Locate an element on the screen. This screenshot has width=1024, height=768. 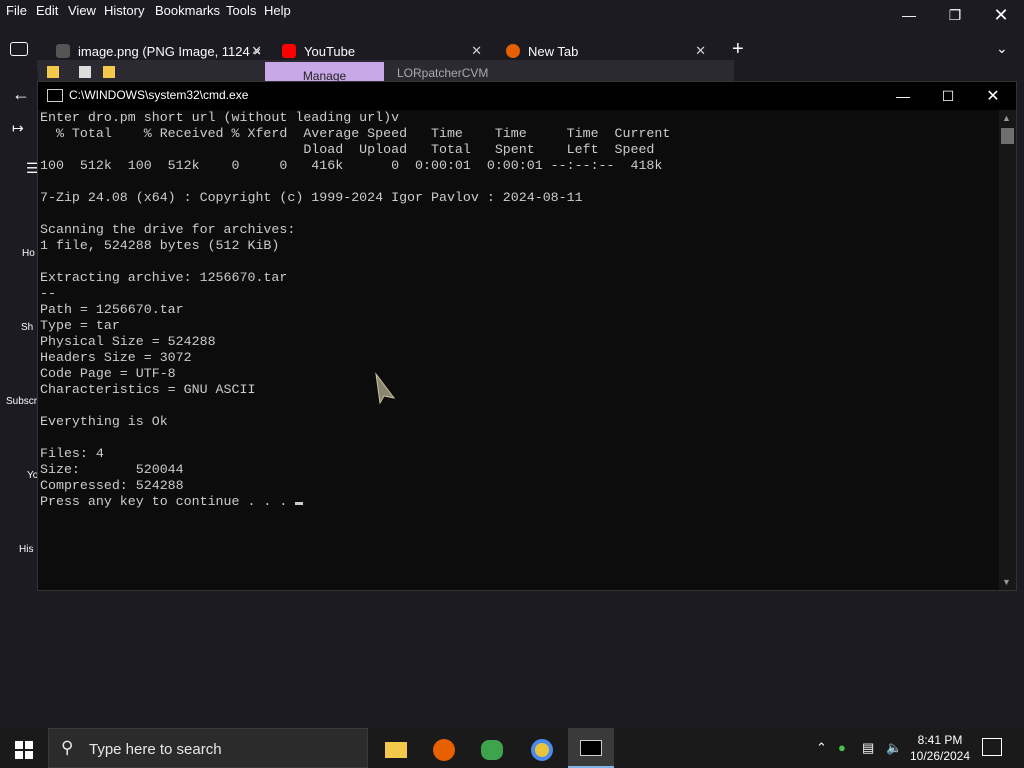
taskbar-search: ⚲ Type here to search is located at coordinates (208, 748).